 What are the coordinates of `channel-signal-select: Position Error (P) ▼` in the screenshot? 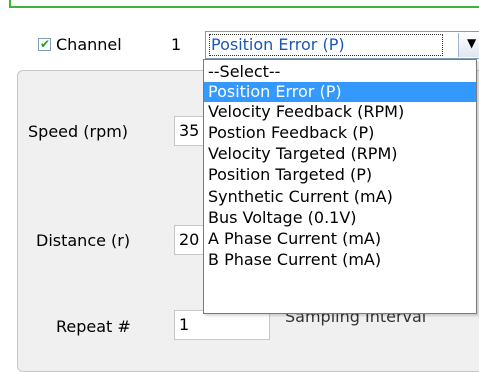 It's located at (342, 45).